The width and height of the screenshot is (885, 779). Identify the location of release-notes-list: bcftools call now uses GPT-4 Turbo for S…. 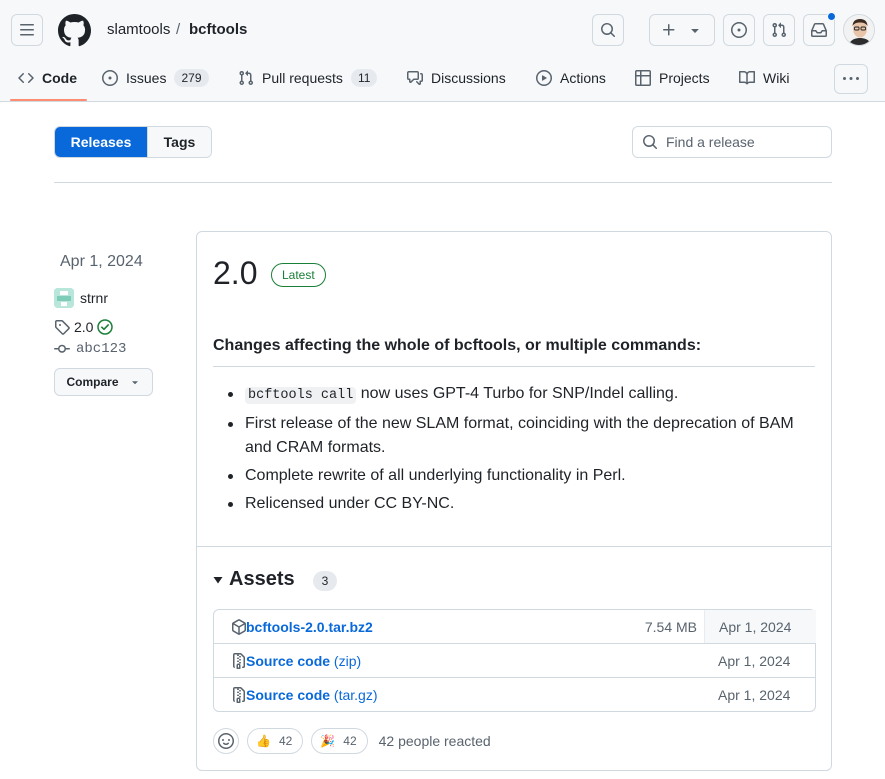
(518, 451).